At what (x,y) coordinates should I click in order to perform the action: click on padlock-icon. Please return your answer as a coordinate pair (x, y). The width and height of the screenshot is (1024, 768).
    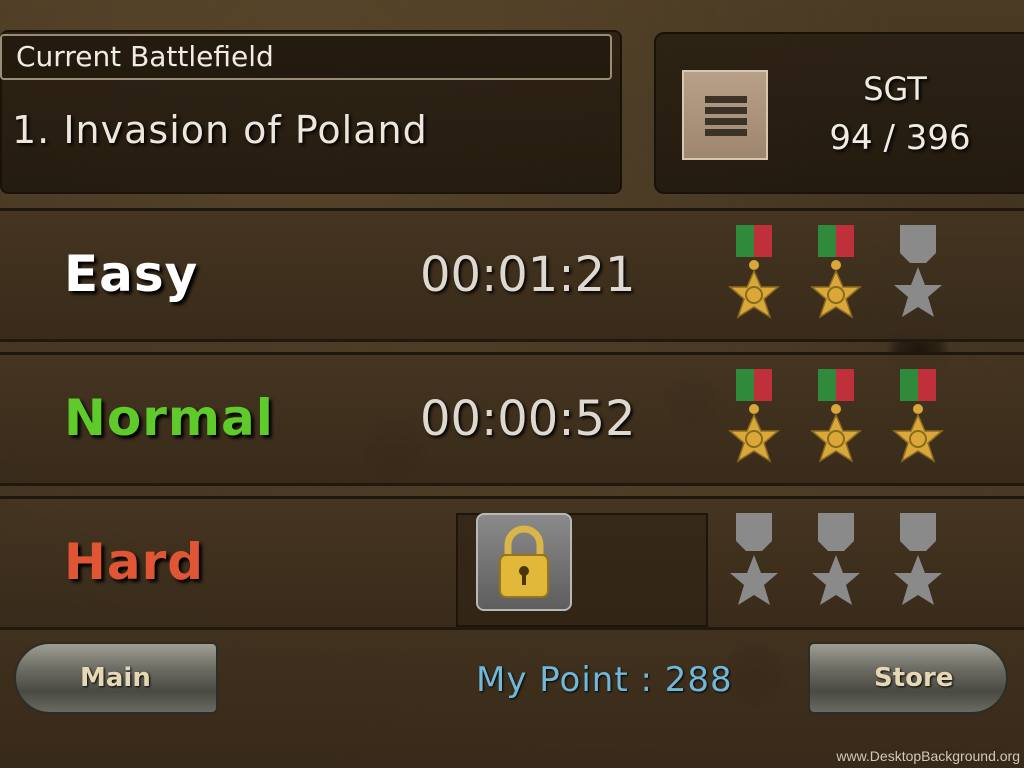
    Looking at the image, I should click on (524, 562).